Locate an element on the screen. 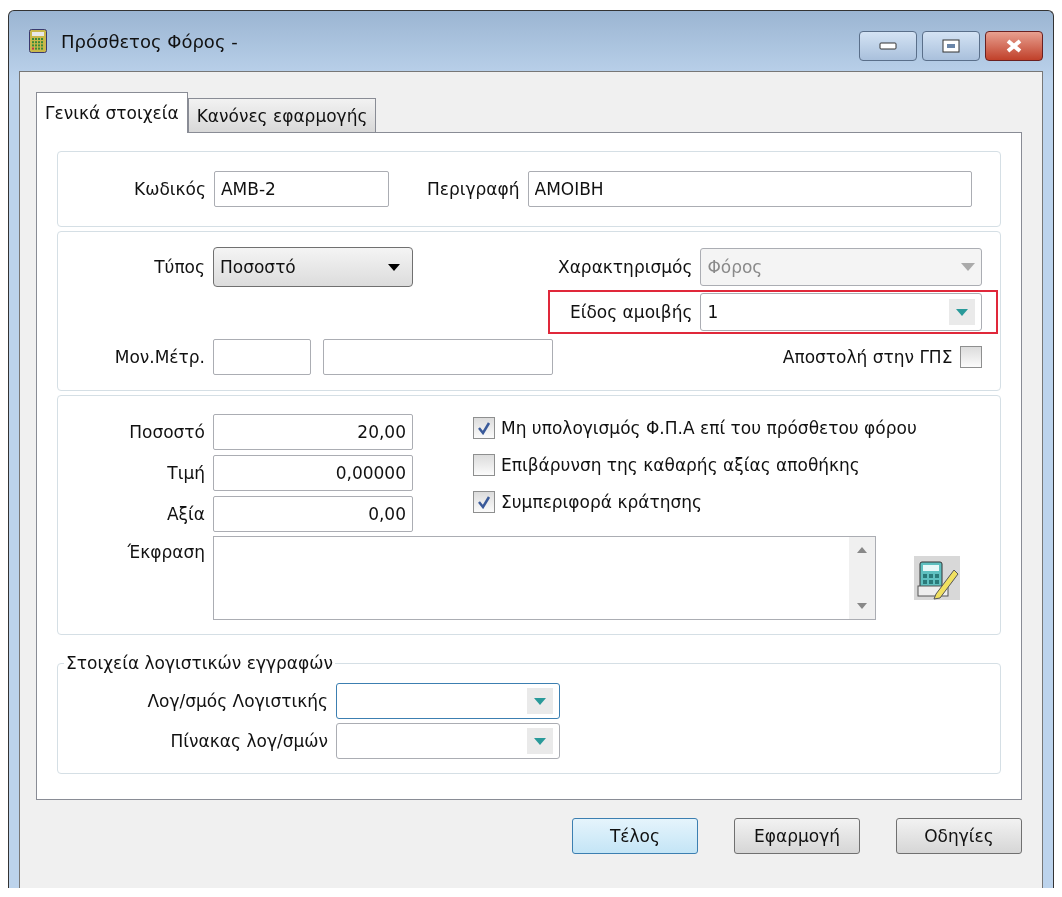  field-label: Λογ/σμός Λογιστικής is located at coordinates (237, 701).